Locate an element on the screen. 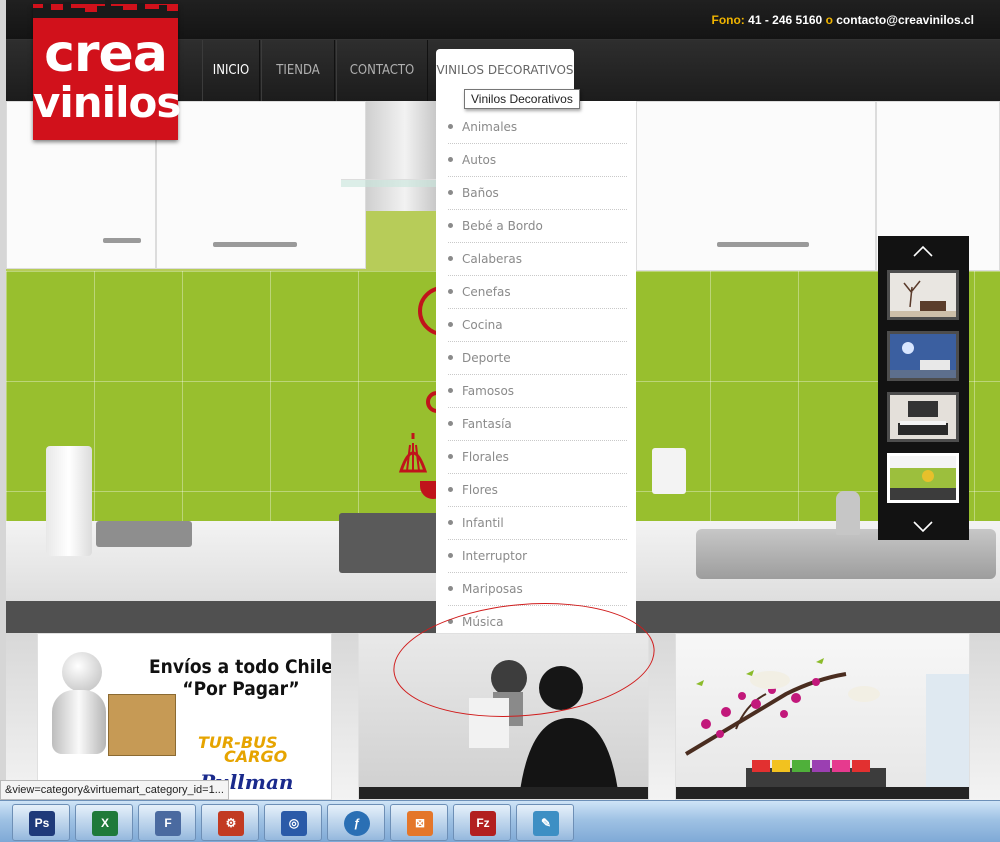 The width and height of the screenshot is (1000, 842). menu-item-infantil: Infantil is located at coordinates (537, 523).